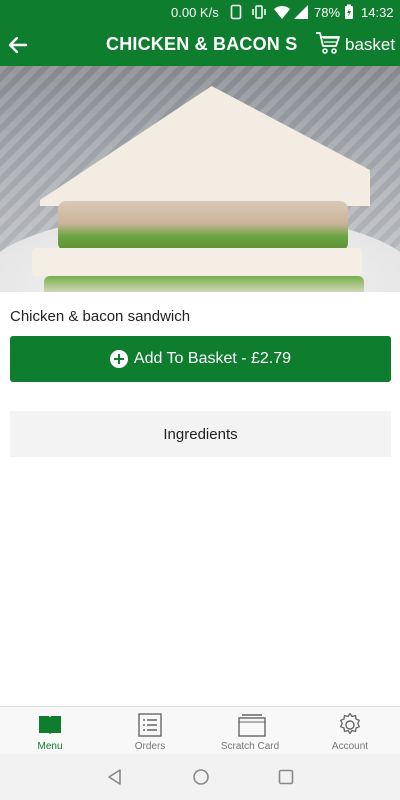 Image resolution: width=400 pixels, height=800 pixels. Describe the element at coordinates (115, 777) in the screenshot. I see `system-back-icon` at that location.